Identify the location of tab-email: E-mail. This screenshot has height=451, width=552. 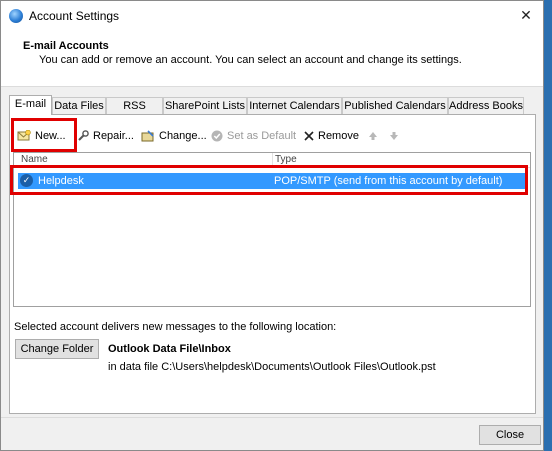
(30, 105).